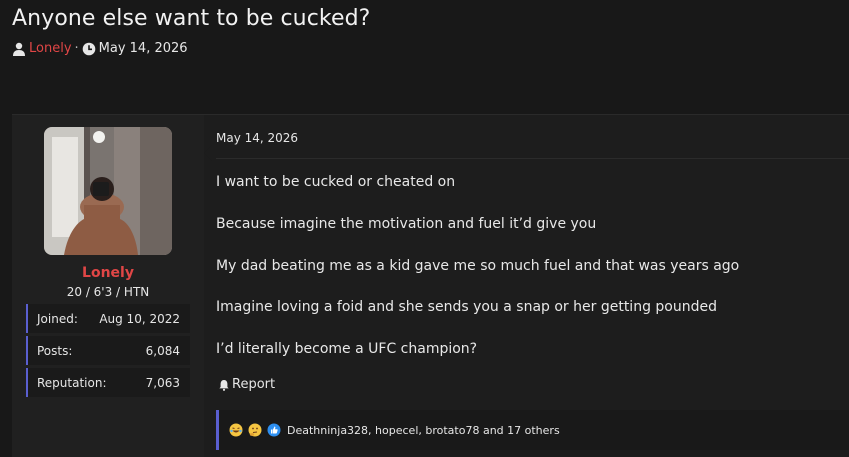  I want to click on stat-posts: Posts: 6,084, so click(108, 350).